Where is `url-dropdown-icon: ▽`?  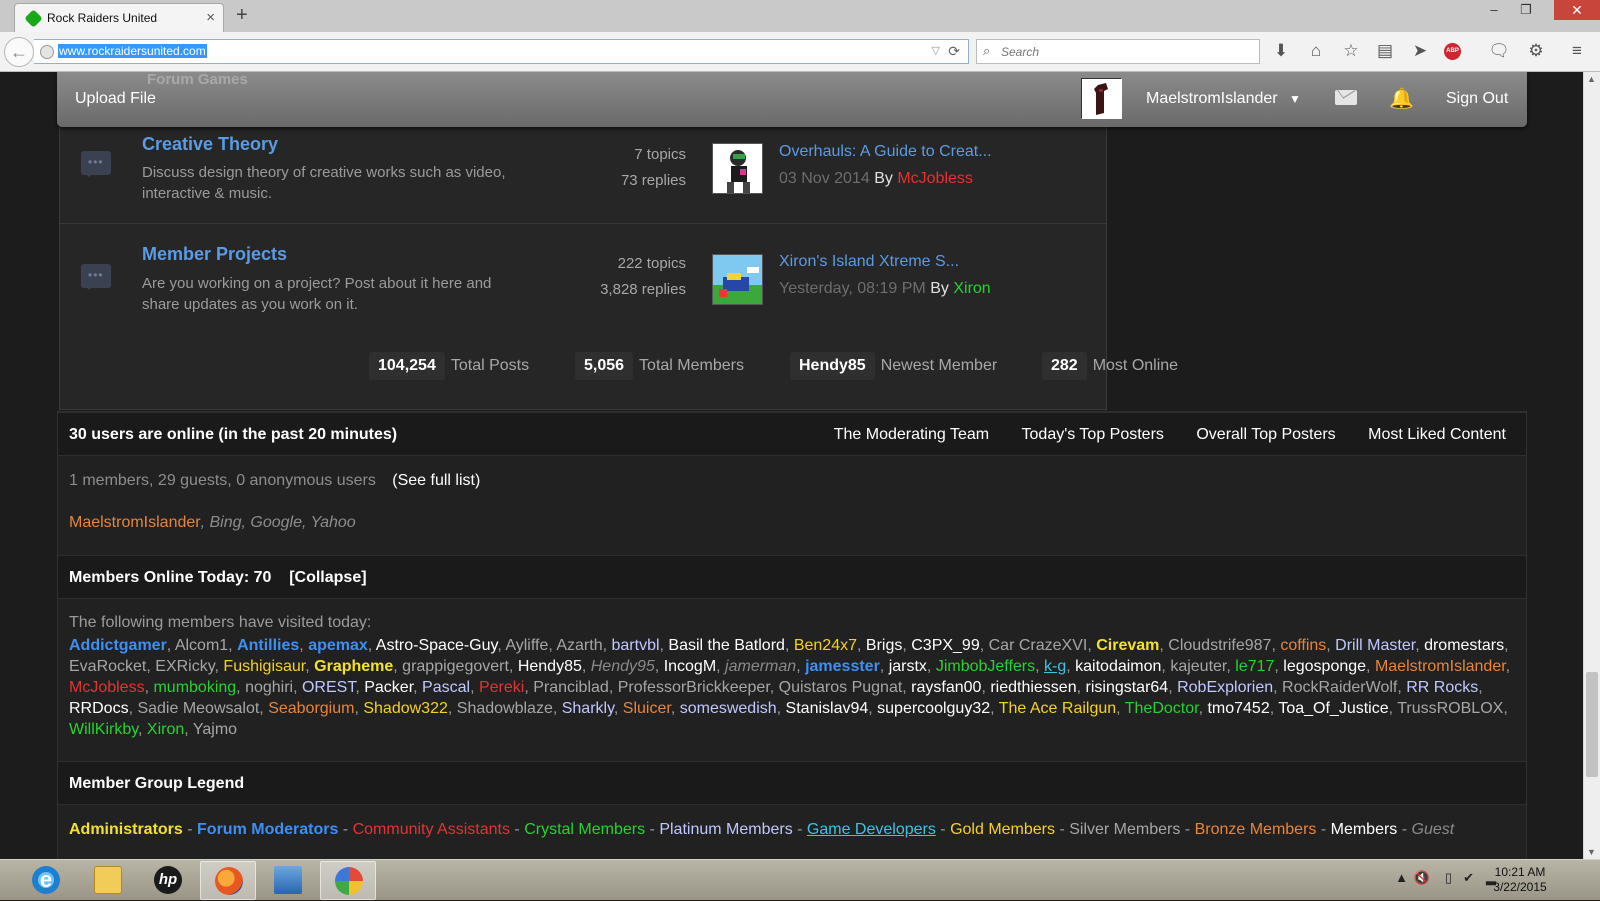
url-dropdown-icon: ▽ is located at coordinates (936, 50).